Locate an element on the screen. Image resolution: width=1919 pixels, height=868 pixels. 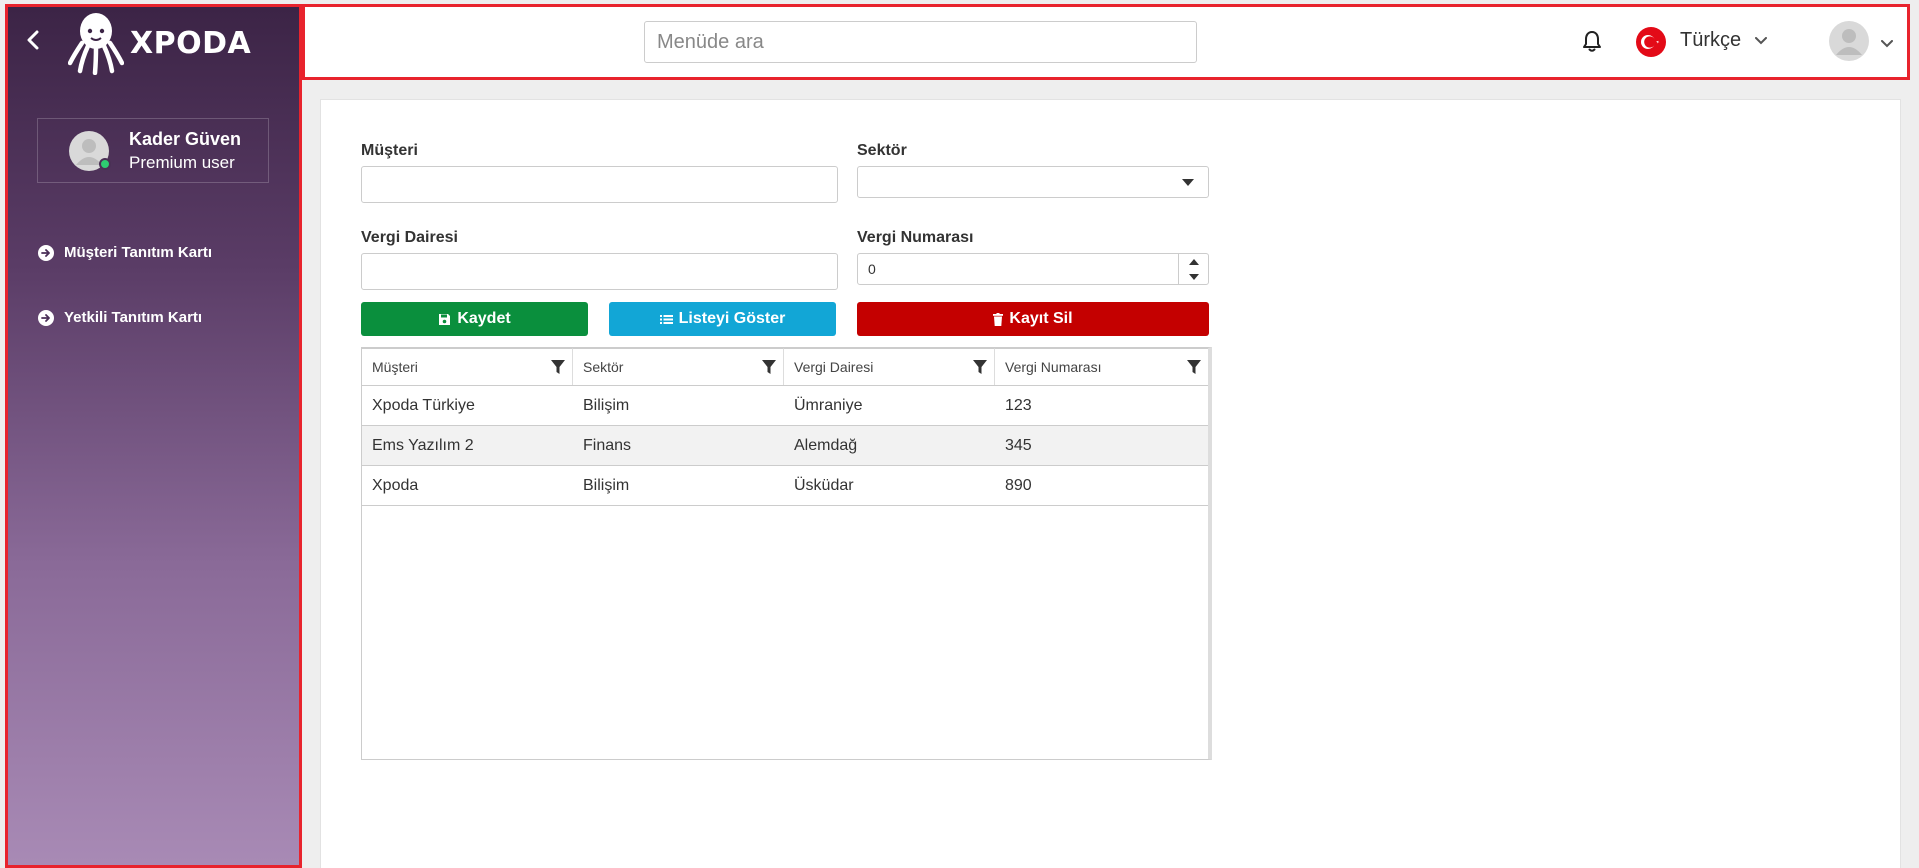
menu-search-input is located at coordinates (920, 42).